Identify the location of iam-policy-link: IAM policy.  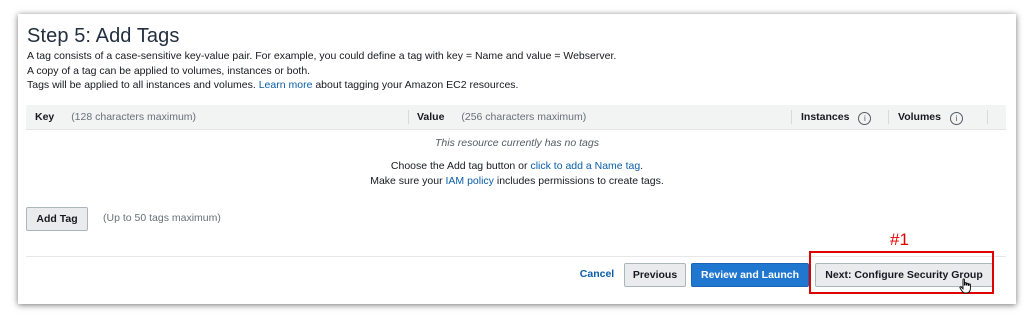
(470, 181).